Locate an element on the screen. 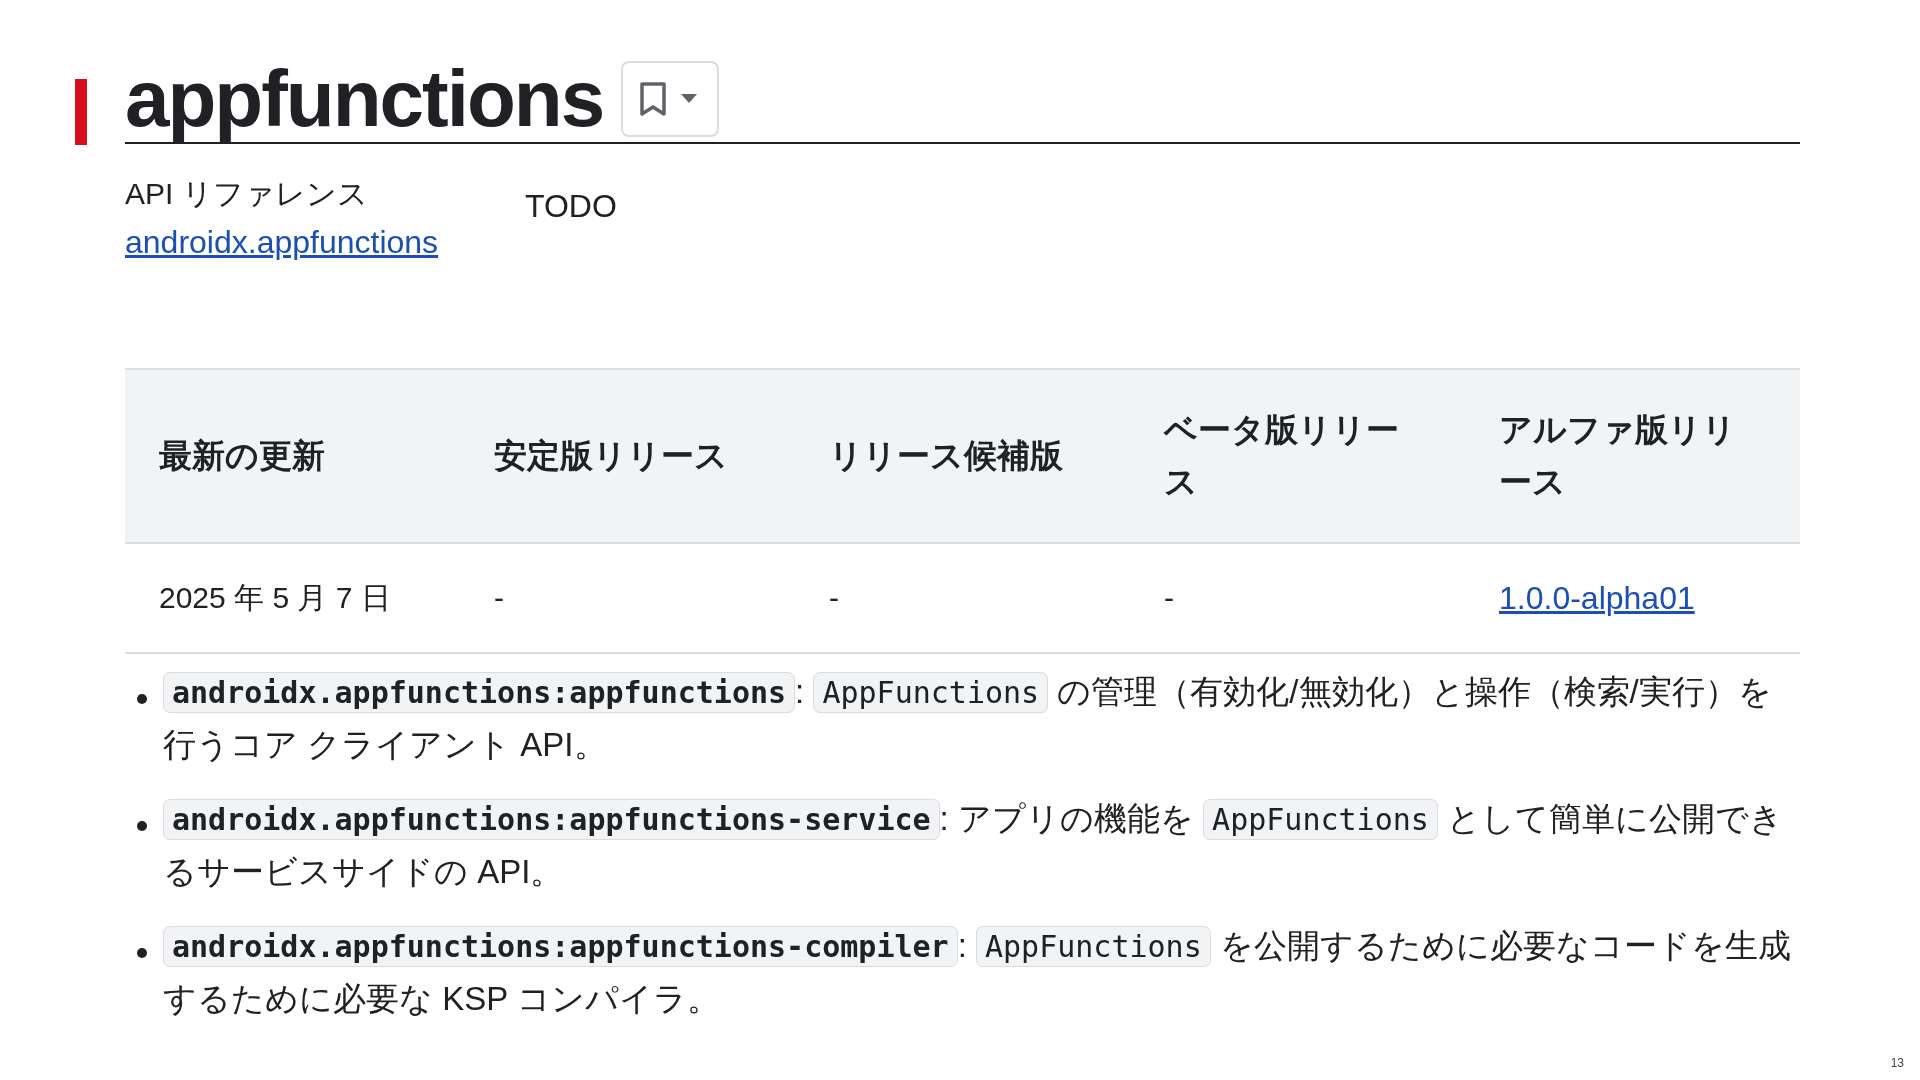 This screenshot has width=1920, height=1080. bullet-text: androidx.appfunctions:appfunctions-compiler : AppFunctions を公開するために必要なコードを生成するために必要な KSP コンパイラ。 is located at coordinates (977, 972).